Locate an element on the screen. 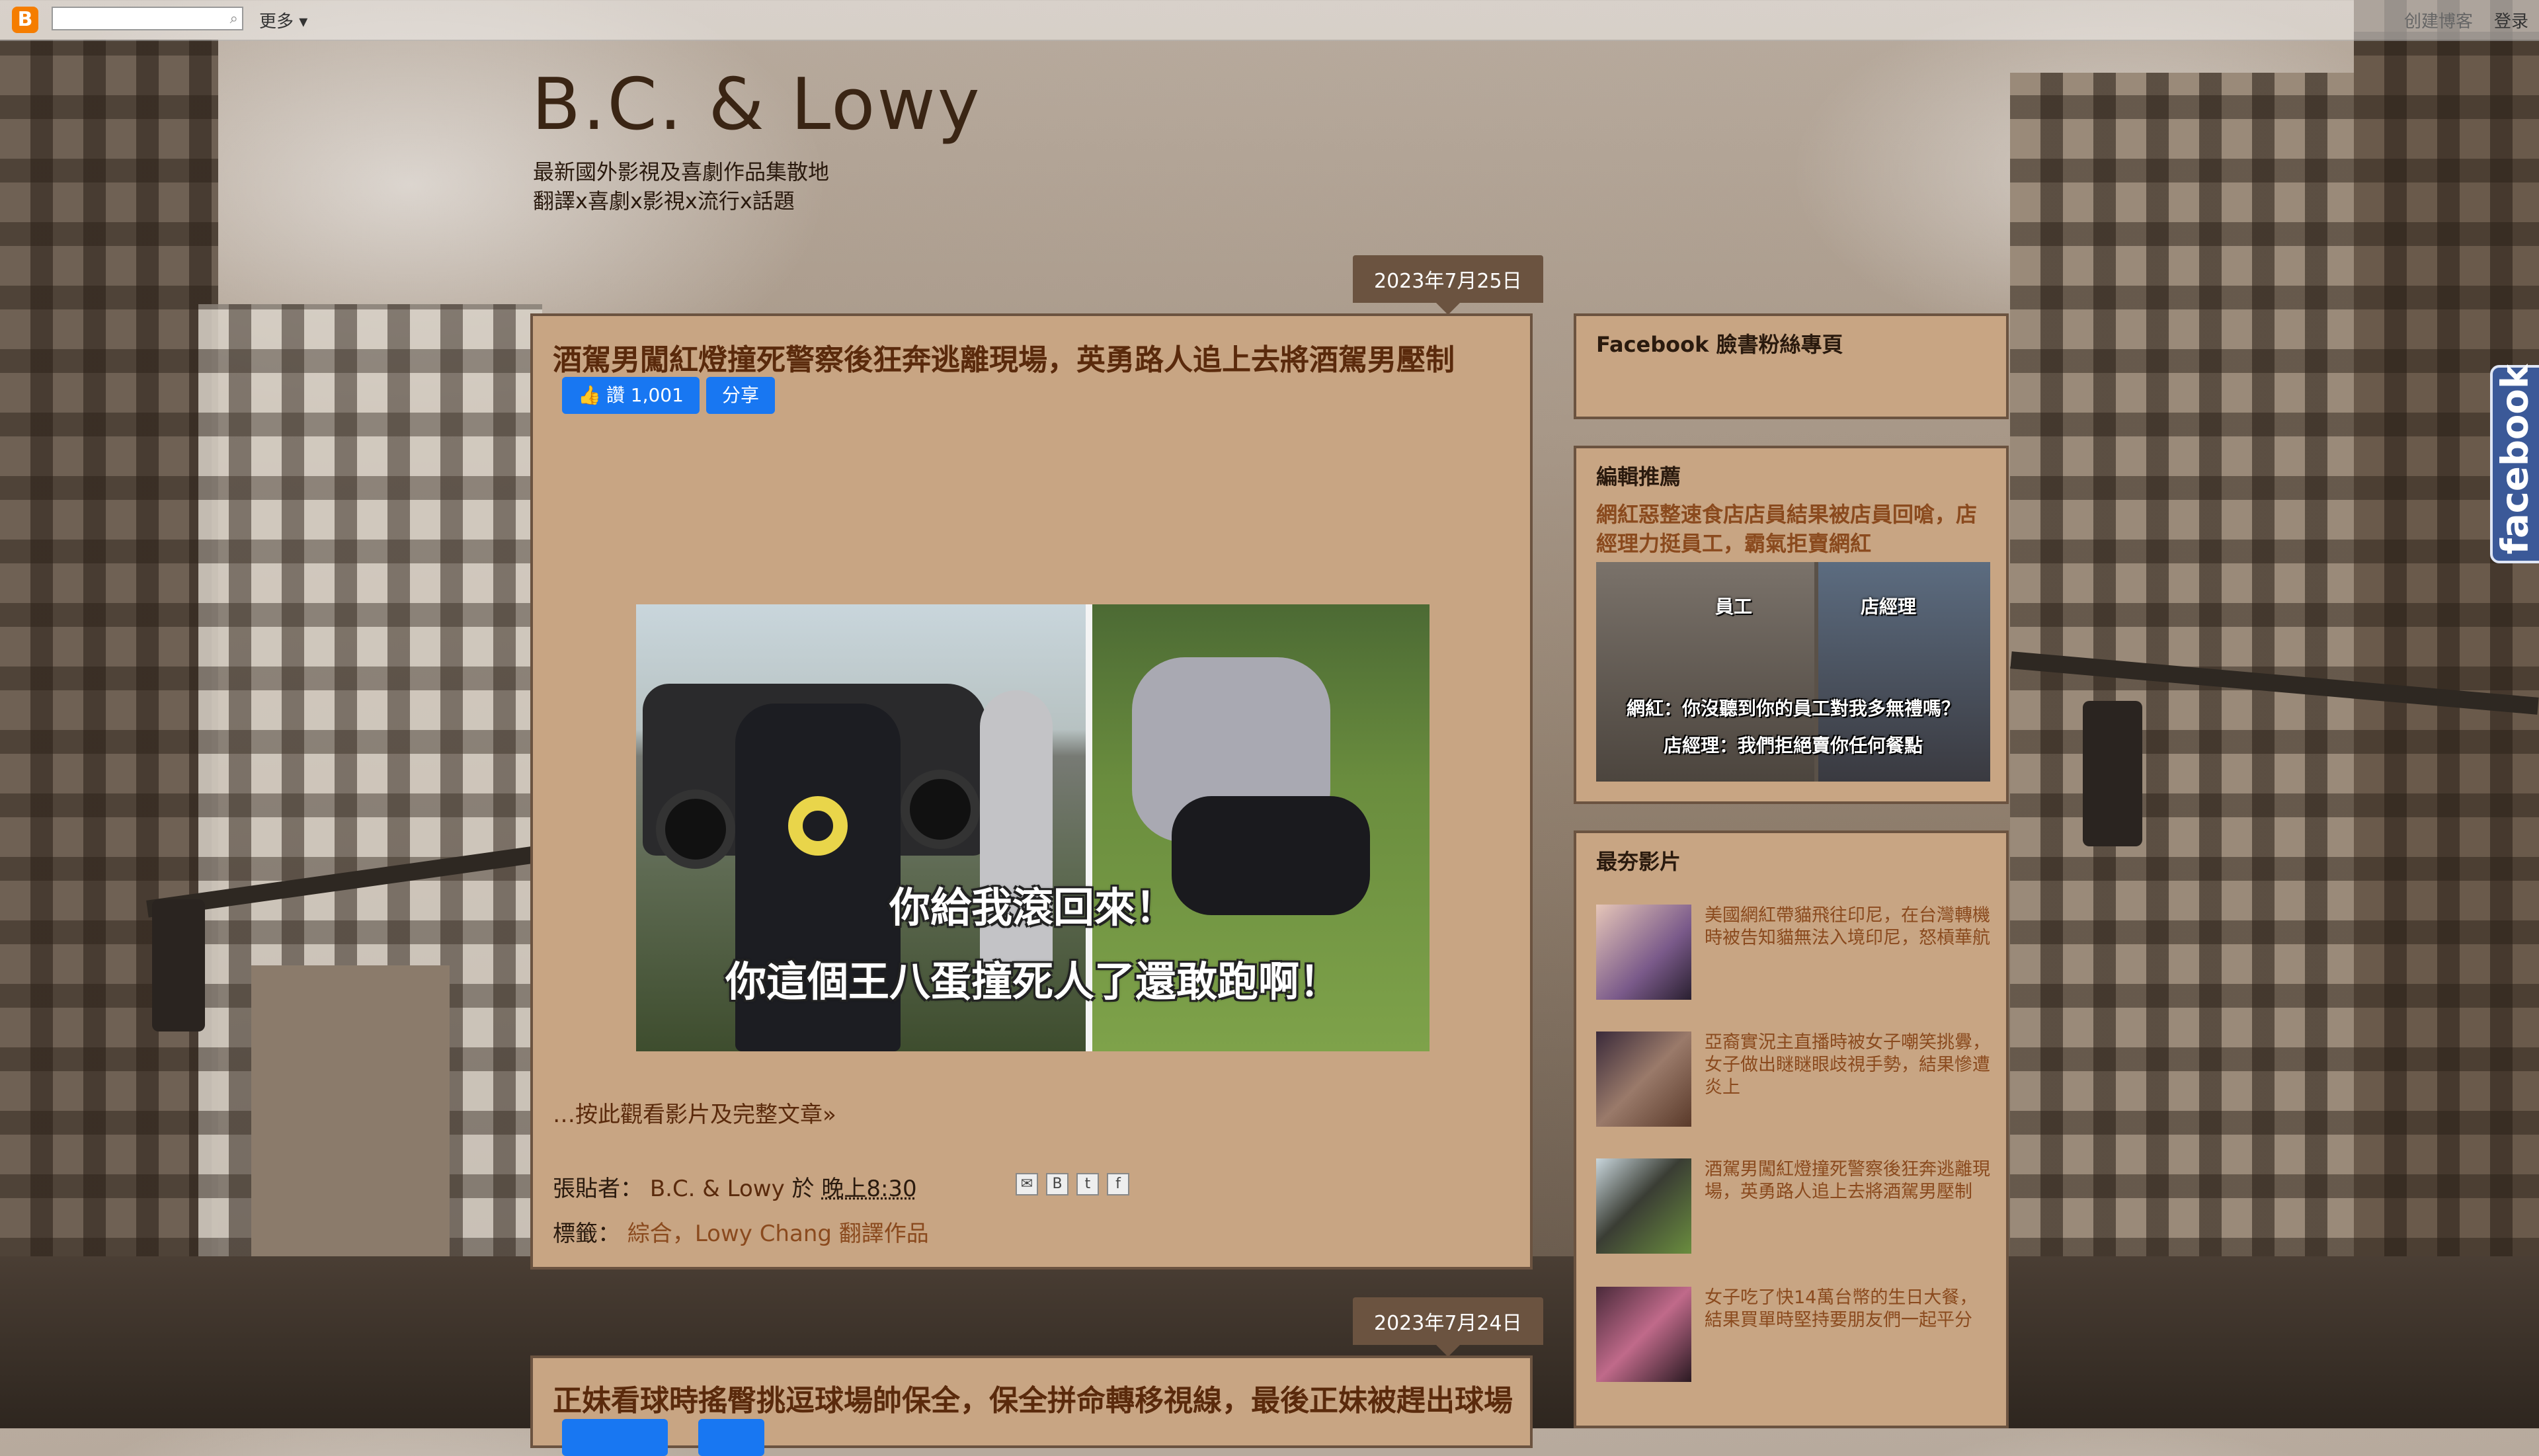  post-date-header: 2023年7月24日 is located at coordinates (1448, 1327).